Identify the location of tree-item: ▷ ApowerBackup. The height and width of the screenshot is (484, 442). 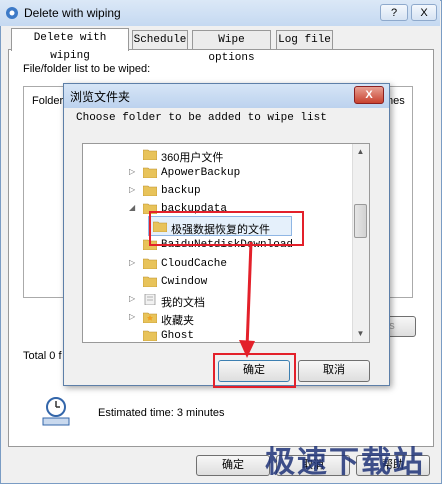
(217, 174).